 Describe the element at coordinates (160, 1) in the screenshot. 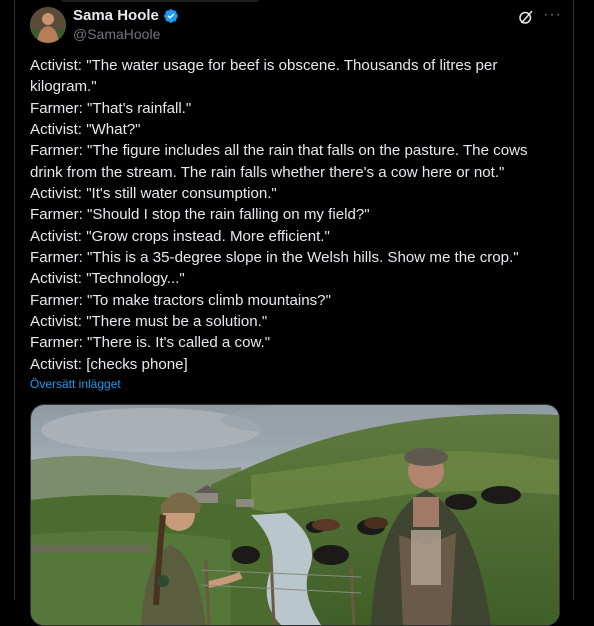

I see `previous-post-fragment` at that location.